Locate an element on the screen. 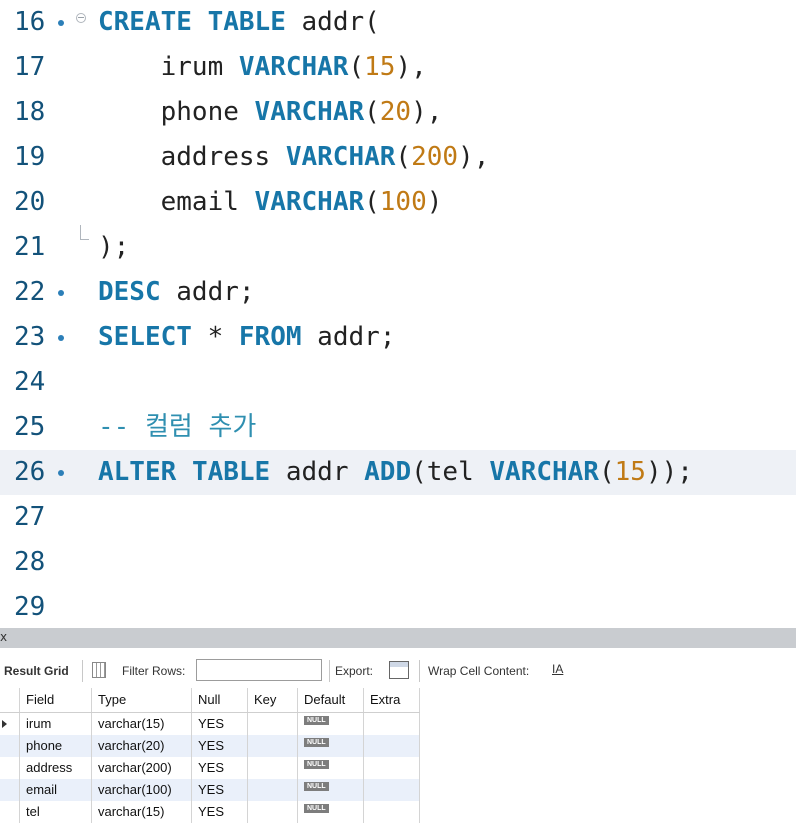 The width and height of the screenshot is (796, 834). code-line: 16 CREATE TABLE addr( is located at coordinates (398, 22).